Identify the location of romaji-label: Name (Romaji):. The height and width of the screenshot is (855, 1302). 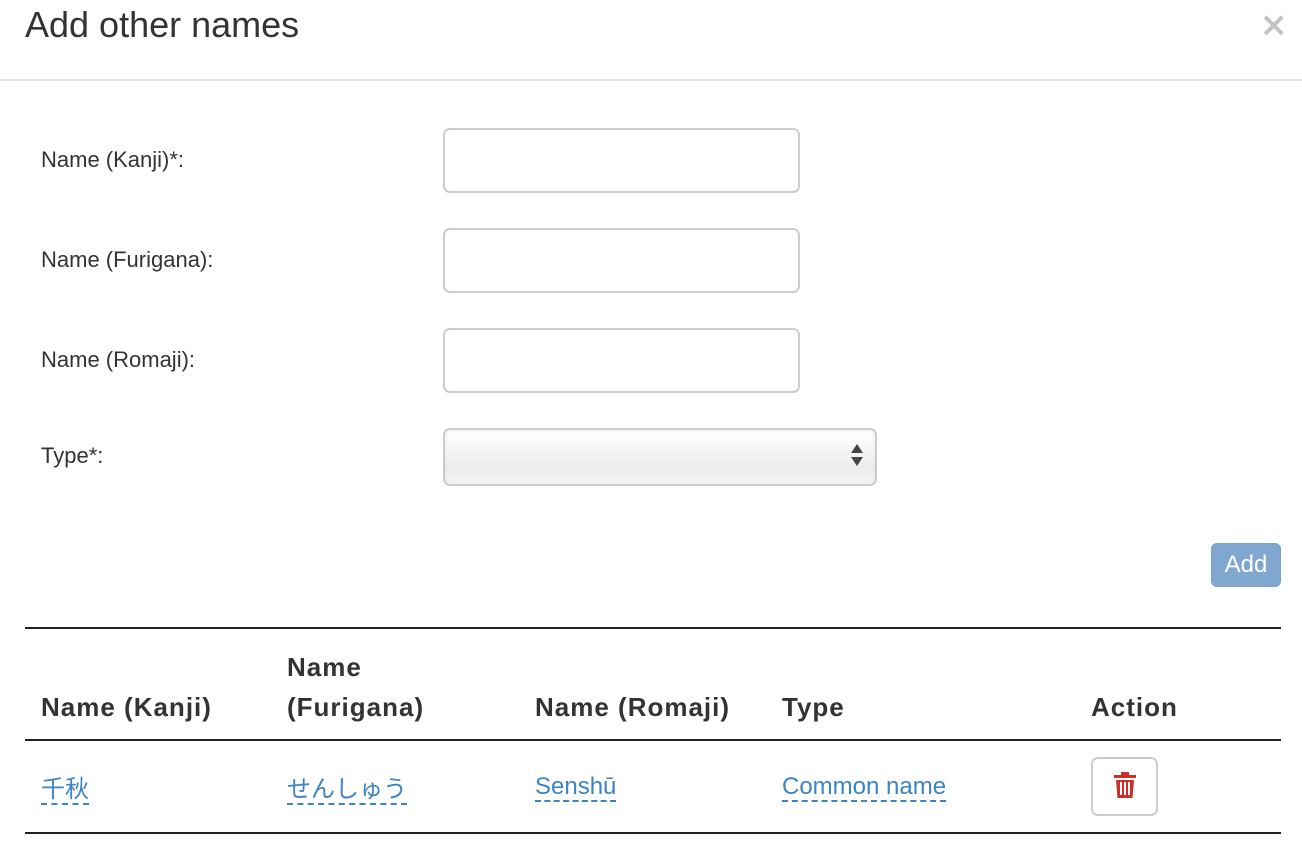
(118, 359).